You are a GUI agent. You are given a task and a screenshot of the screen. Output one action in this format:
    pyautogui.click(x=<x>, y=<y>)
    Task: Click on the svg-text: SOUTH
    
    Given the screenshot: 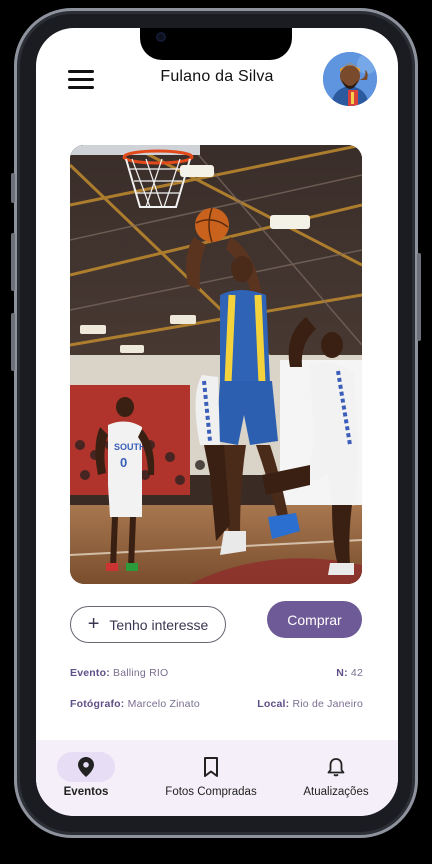 What is the action you would take?
    pyautogui.click(x=130, y=447)
    